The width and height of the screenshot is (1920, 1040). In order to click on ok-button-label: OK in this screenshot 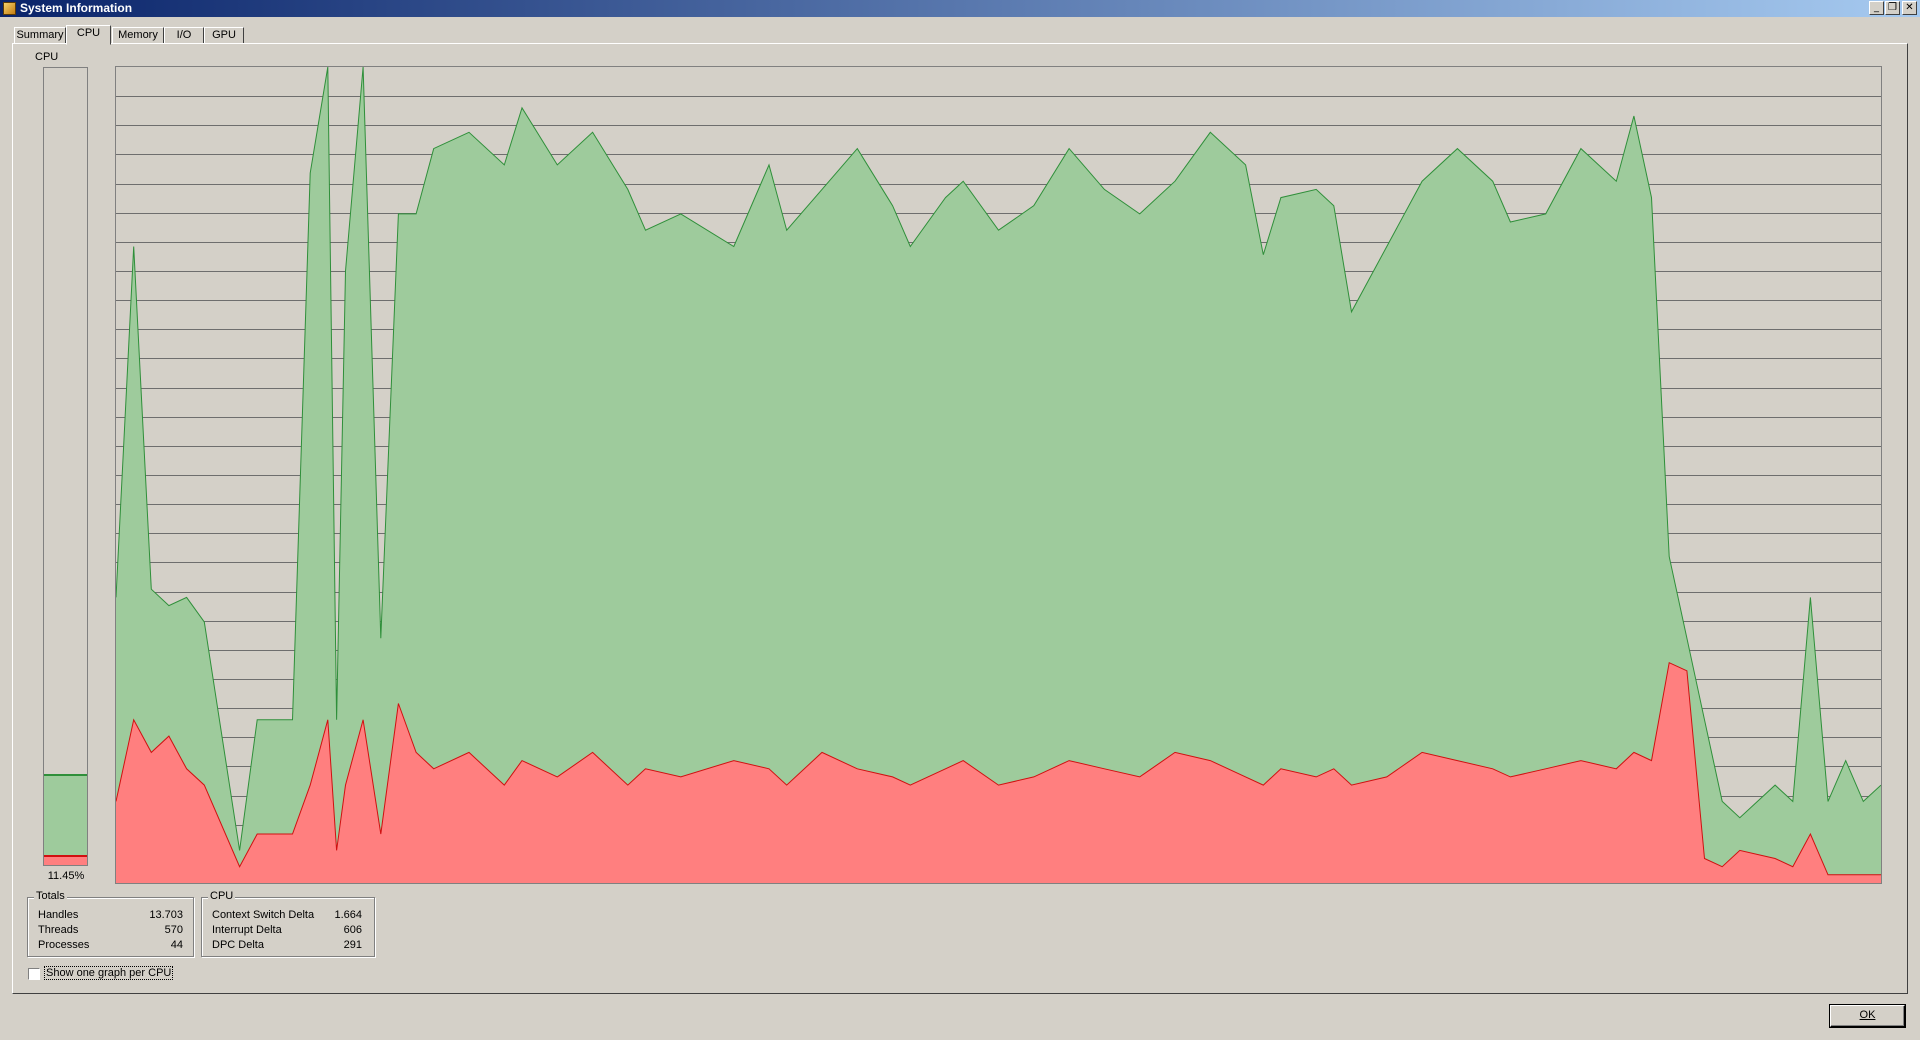, I will do `click(1867, 1015)`.